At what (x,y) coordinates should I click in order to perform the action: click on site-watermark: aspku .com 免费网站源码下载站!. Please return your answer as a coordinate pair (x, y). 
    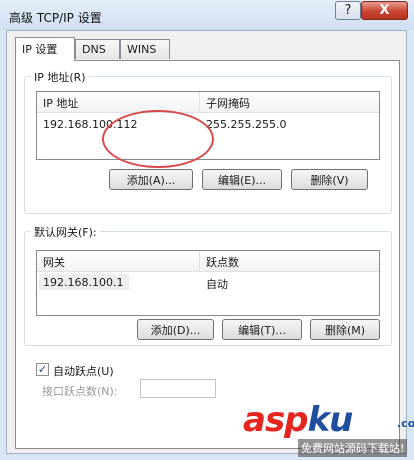
    Looking at the image, I should click on (328, 430).